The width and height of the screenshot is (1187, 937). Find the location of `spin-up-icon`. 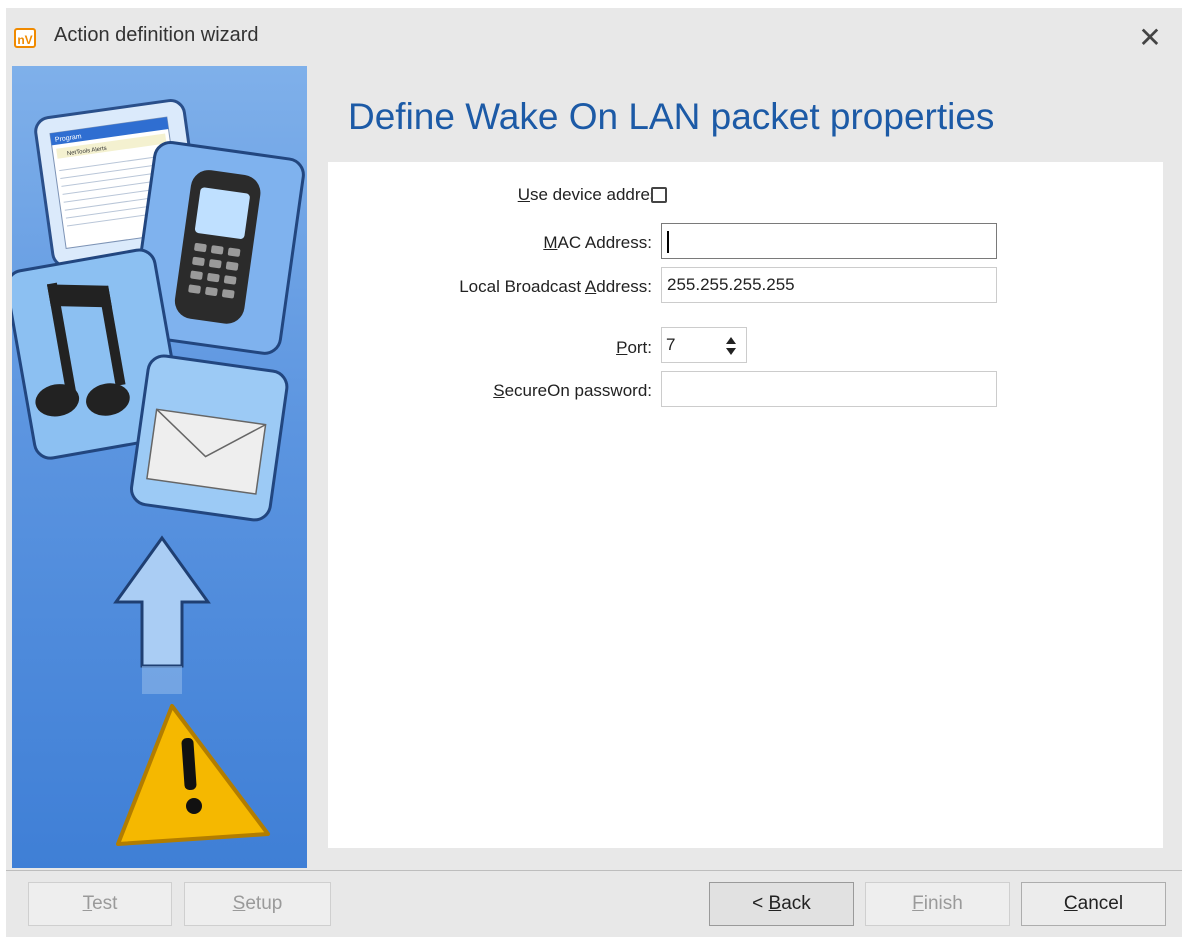

spin-up-icon is located at coordinates (731, 340).